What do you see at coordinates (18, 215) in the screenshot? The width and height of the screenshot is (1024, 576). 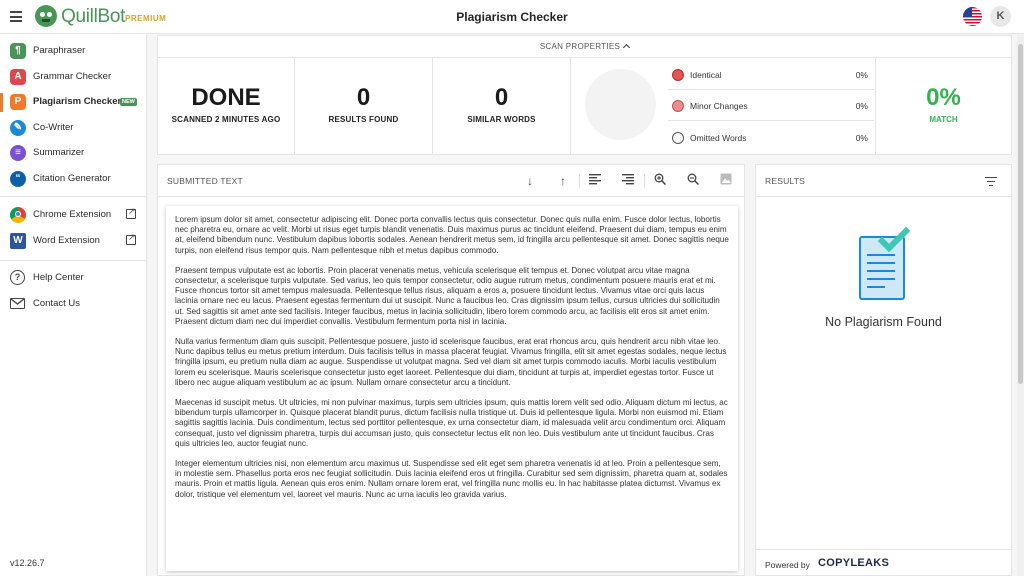 I see `chrome-icon` at bounding box center [18, 215].